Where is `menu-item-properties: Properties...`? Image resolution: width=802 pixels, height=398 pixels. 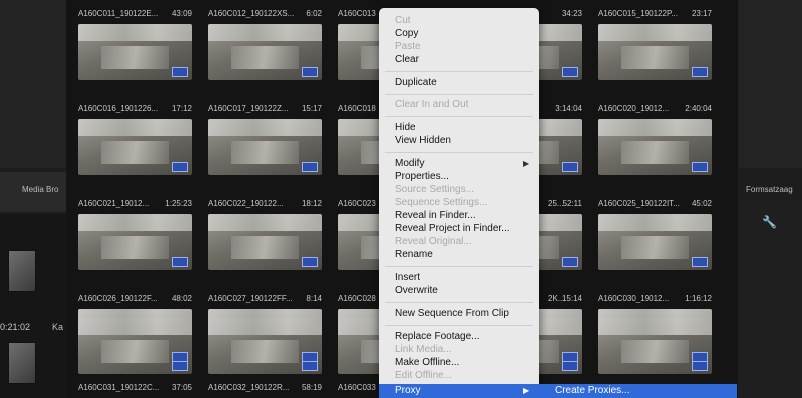
menu-item-properties: Properties... is located at coordinates (459, 177).